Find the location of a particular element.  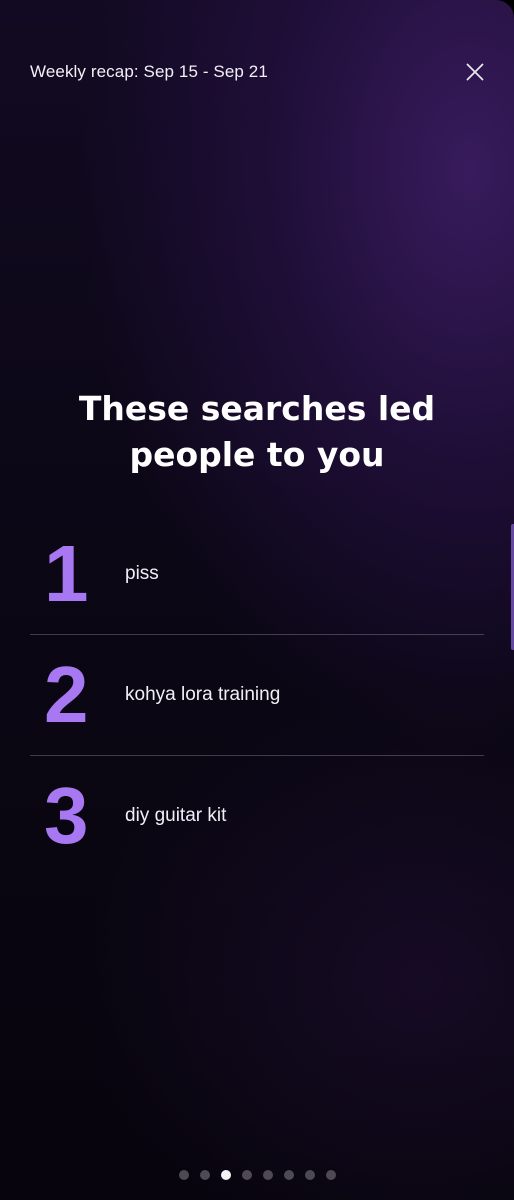

close-icon is located at coordinates (475, 72).